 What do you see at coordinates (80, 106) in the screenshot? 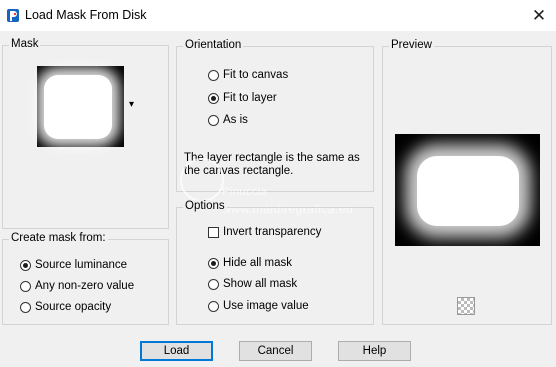
I see `mask-thumbnail` at bounding box center [80, 106].